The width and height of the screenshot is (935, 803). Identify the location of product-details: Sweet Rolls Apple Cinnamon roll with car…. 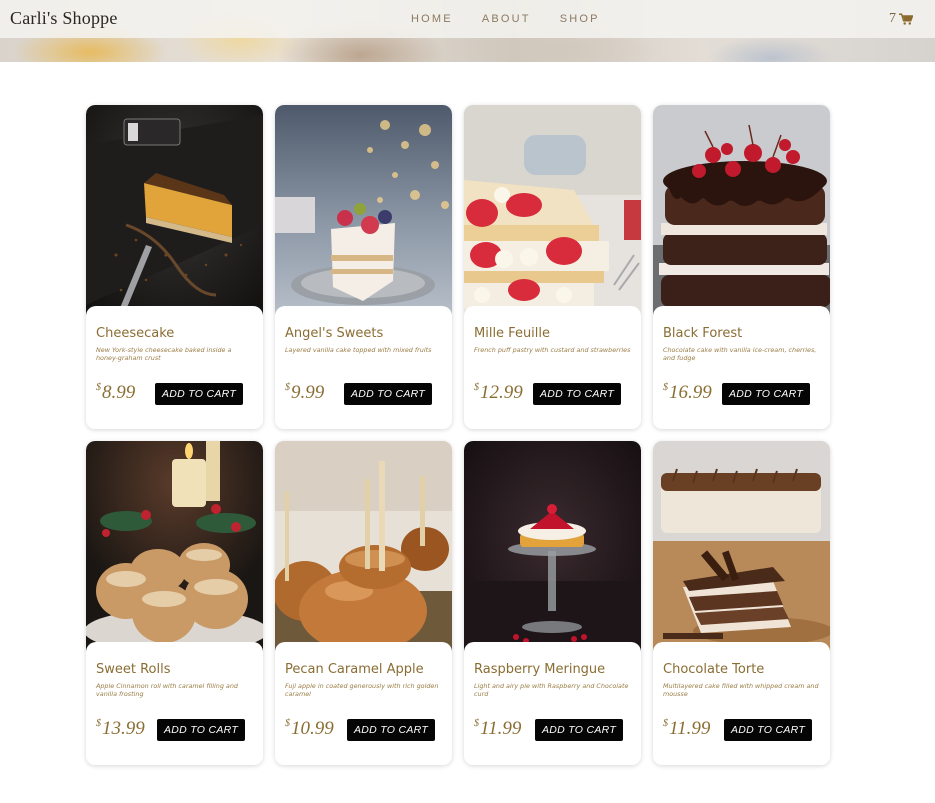
(174, 703).